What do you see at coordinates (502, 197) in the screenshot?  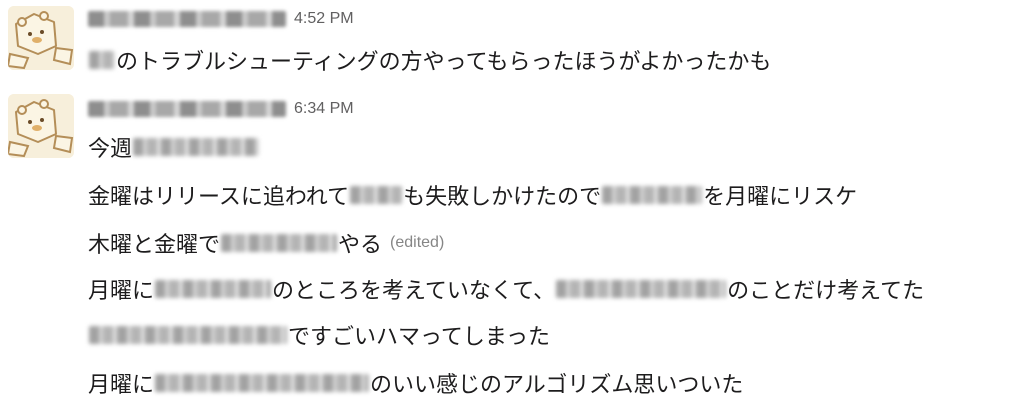 I see `message-text: も失敗しかけたので` at bounding box center [502, 197].